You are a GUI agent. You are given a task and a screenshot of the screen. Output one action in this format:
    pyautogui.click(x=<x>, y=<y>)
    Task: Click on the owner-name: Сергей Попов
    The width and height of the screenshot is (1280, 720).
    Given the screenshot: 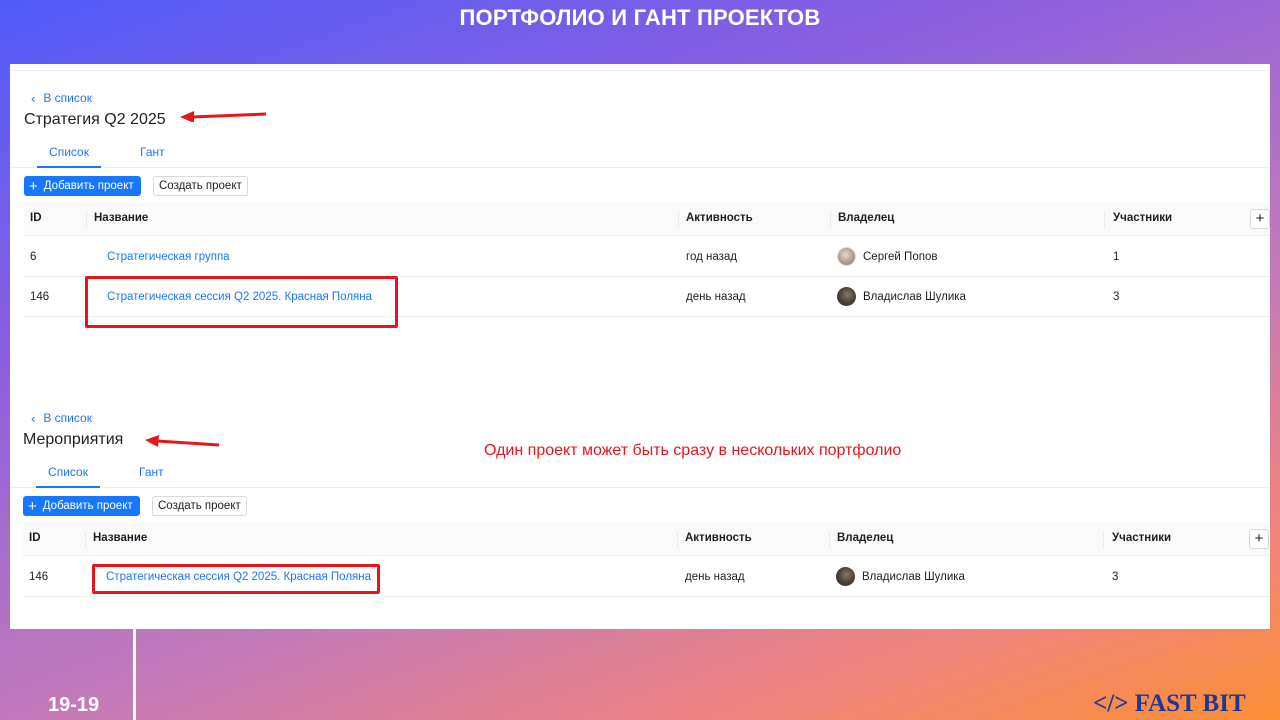 What is the action you would take?
    pyautogui.click(x=900, y=256)
    